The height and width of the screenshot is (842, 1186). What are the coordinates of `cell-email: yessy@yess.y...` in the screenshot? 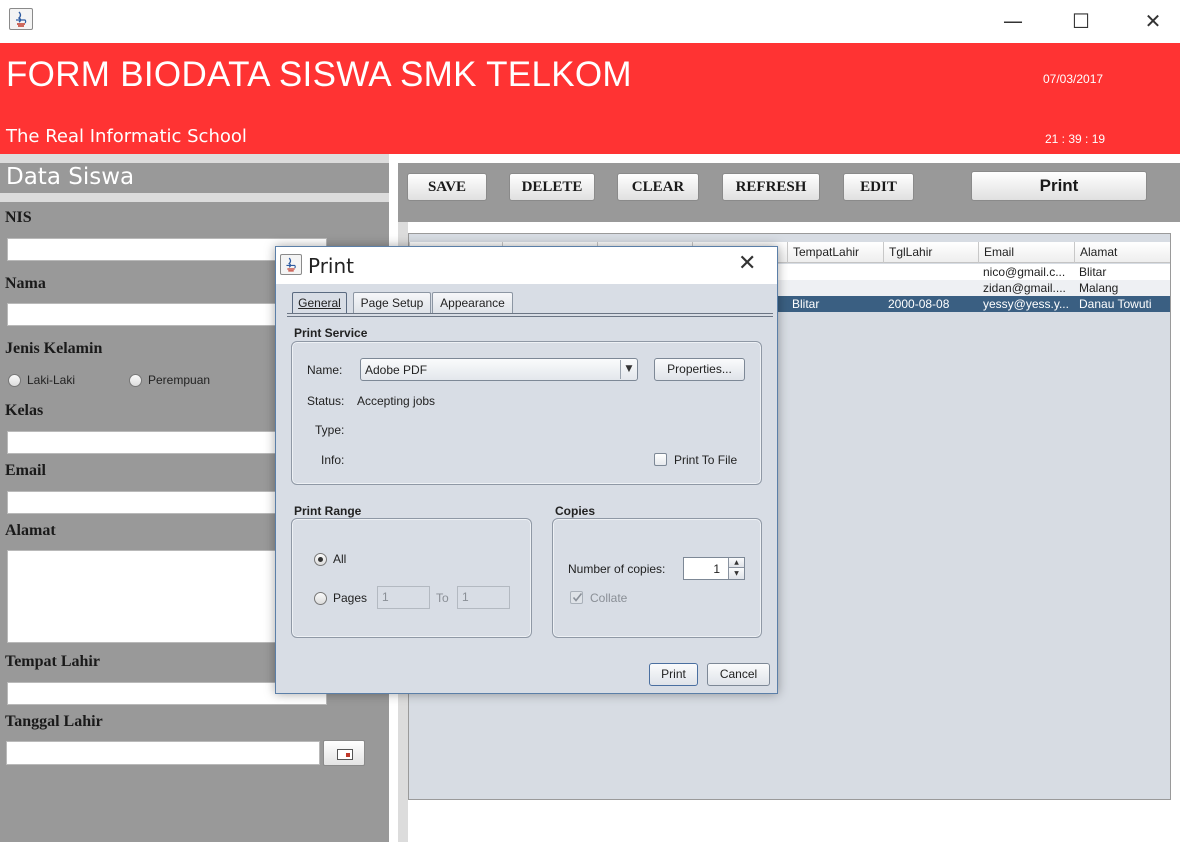 It's located at (1026, 304).